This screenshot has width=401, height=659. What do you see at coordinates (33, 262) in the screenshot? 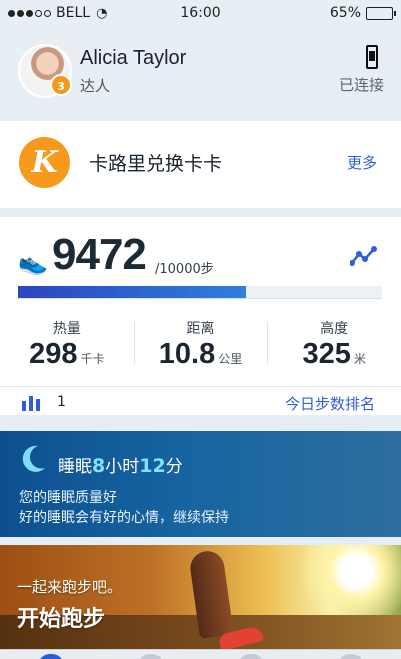
I see `shoe-icon: 👟` at bounding box center [33, 262].